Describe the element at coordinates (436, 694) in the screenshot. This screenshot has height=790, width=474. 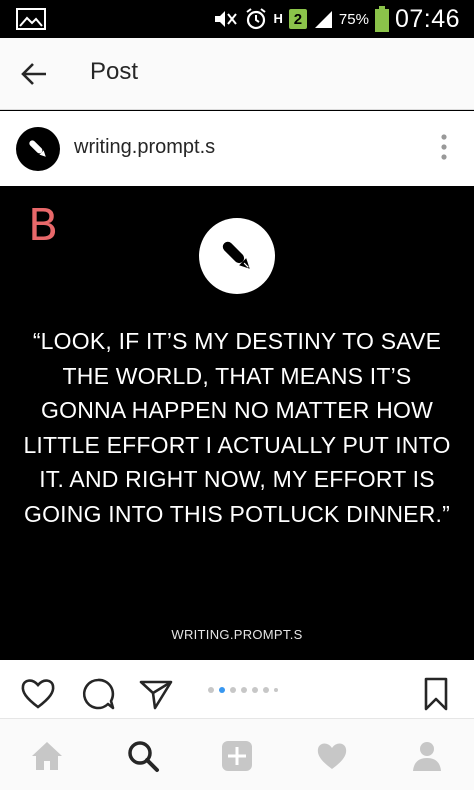
I see `bookmark-icon` at that location.